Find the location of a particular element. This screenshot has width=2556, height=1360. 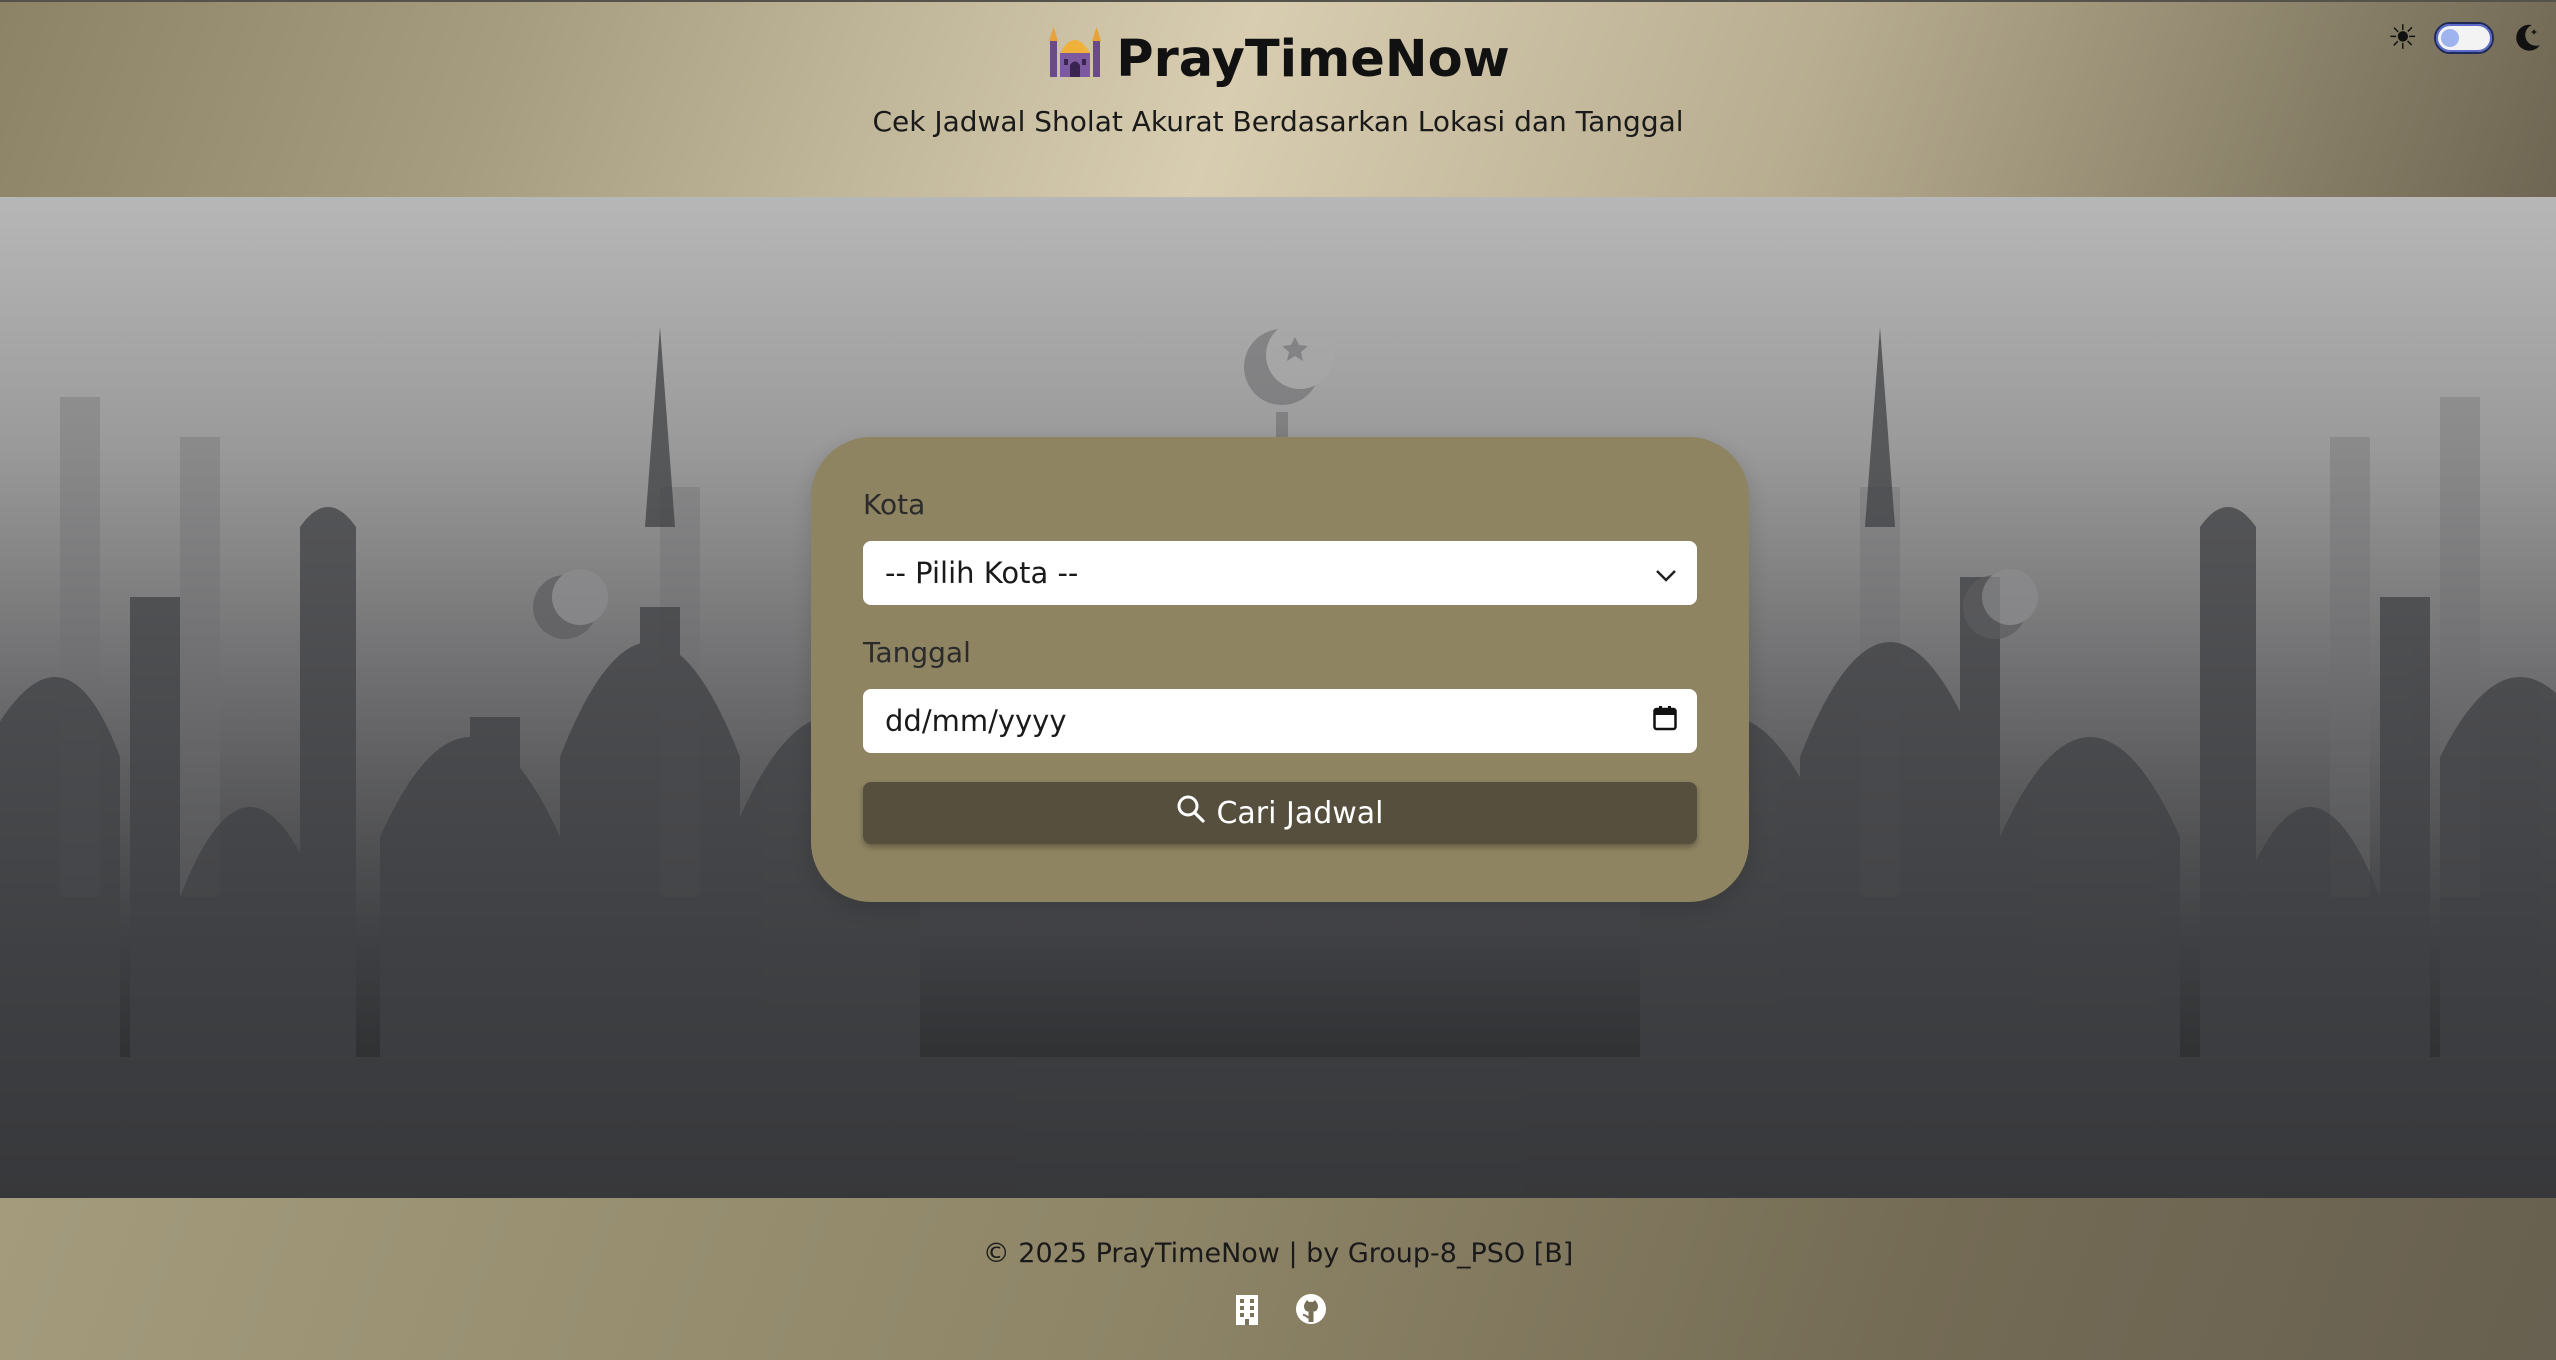

switch-knob is located at coordinates (2450, 38).